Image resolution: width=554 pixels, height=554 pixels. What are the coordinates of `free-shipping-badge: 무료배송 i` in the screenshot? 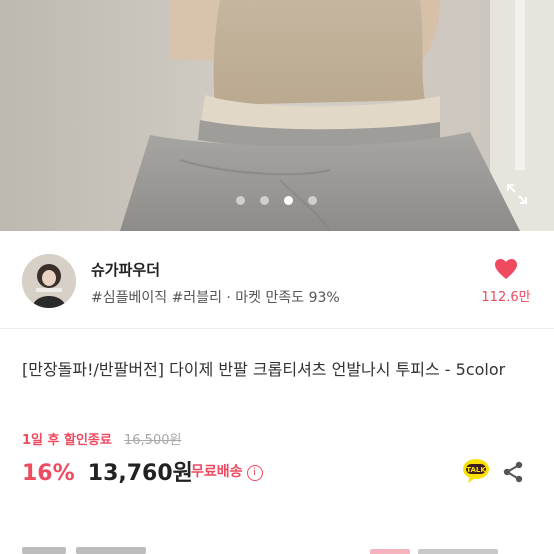 It's located at (227, 471).